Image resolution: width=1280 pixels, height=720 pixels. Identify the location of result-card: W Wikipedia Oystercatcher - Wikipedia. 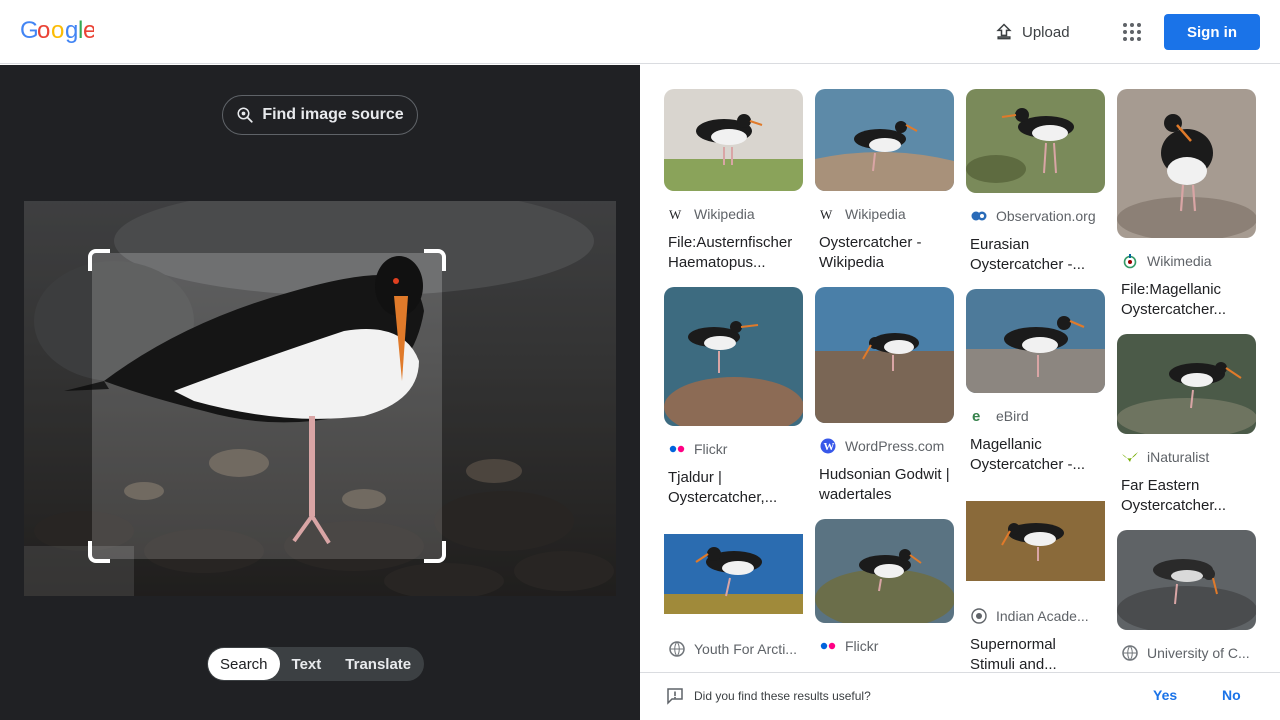
(884, 181).